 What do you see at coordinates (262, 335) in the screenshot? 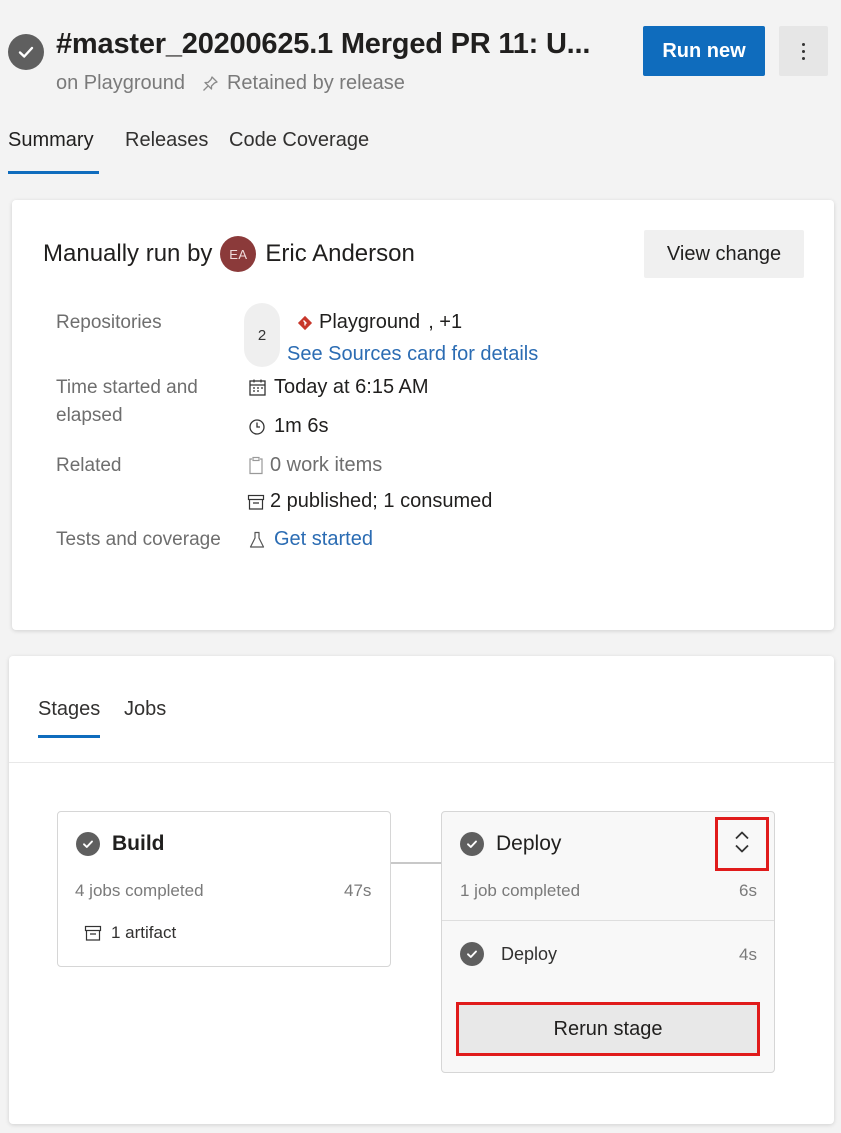
I see `repo-count-badge: 2` at bounding box center [262, 335].